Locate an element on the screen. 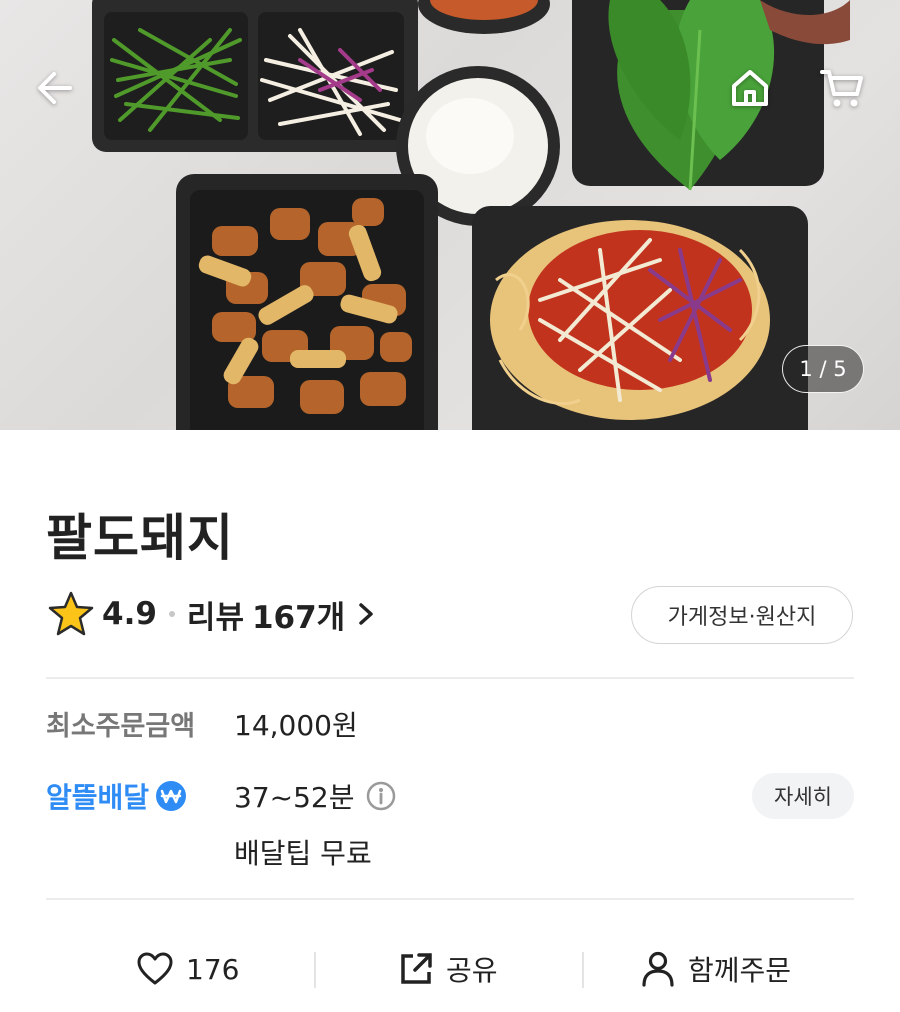  min-order-value: 14,000원 is located at coordinates (296, 725).